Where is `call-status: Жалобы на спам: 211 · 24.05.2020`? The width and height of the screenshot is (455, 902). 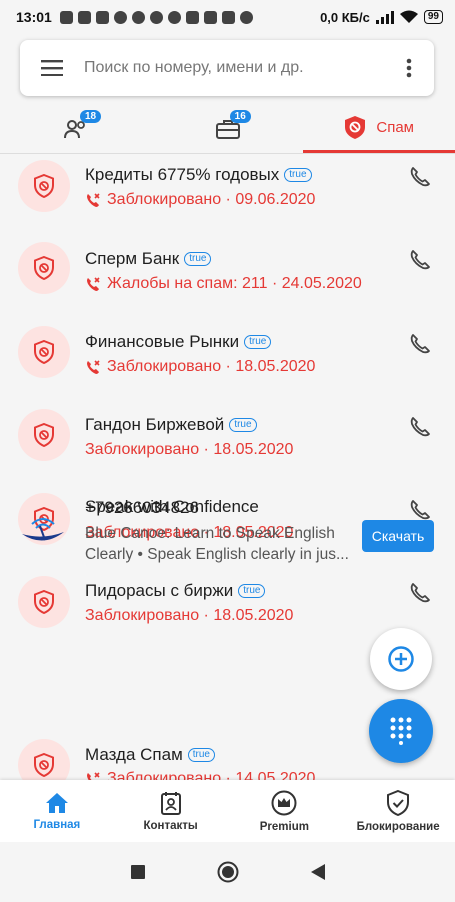
call-status: Жалобы на спам: 211 · 24.05.2020 is located at coordinates (223, 284).